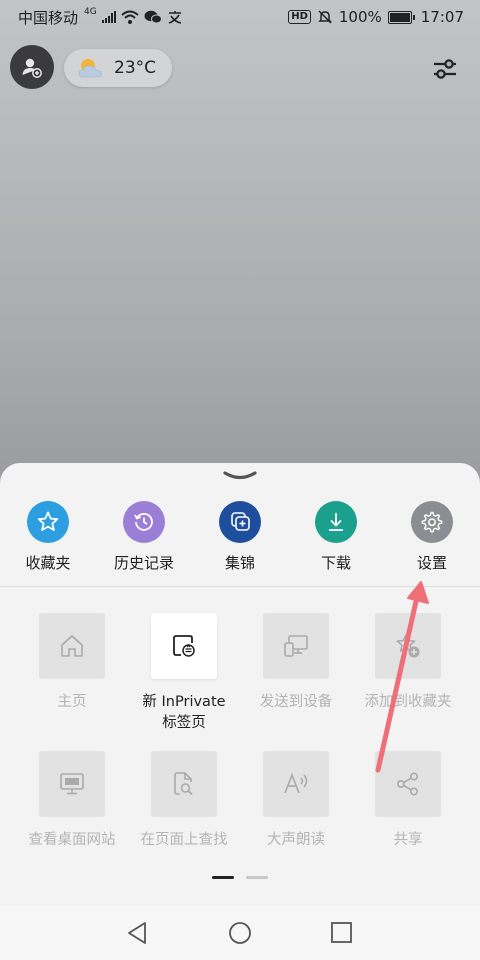 This screenshot has height=960, width=480. I want to click on home-tile, so click(72, 646).